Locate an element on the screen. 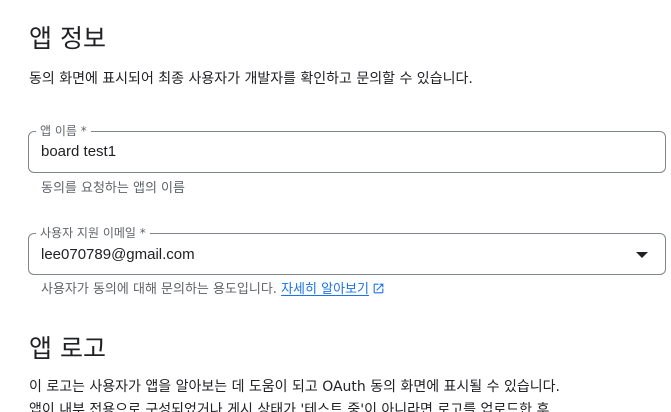 Image resolution: width=671 pixels, height=412 pixels. app-info-title: 앱 정보 is located at coordinates (67, 38).